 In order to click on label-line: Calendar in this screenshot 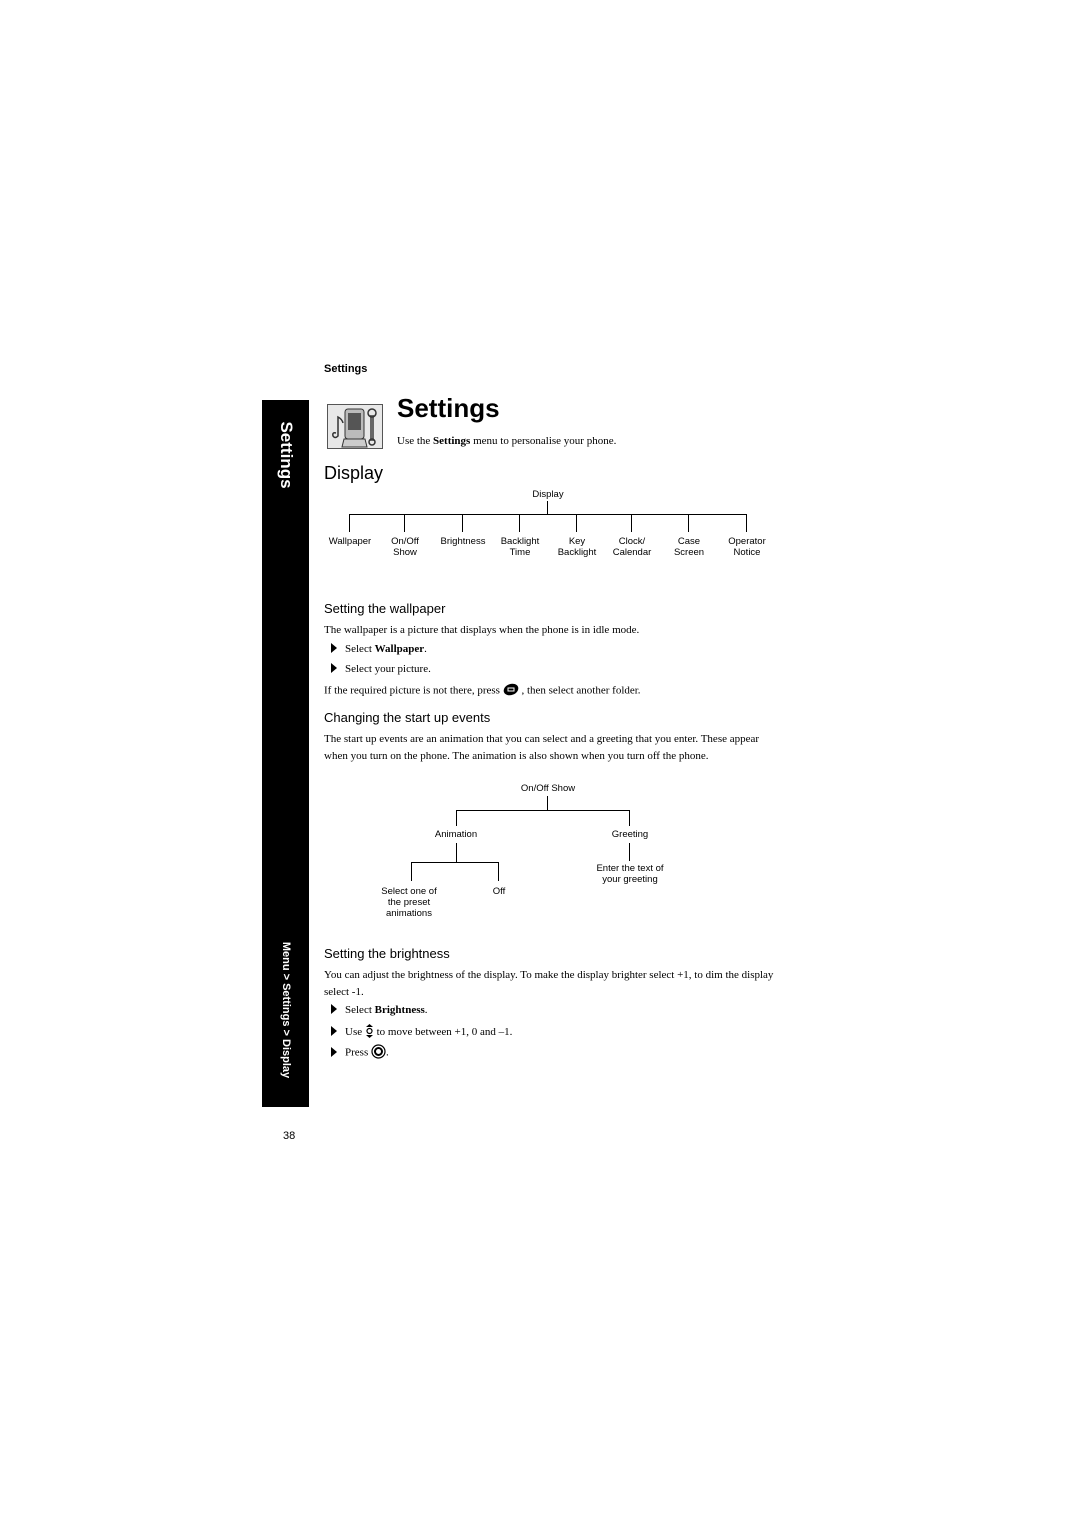, I will do `click(632, 552)`.